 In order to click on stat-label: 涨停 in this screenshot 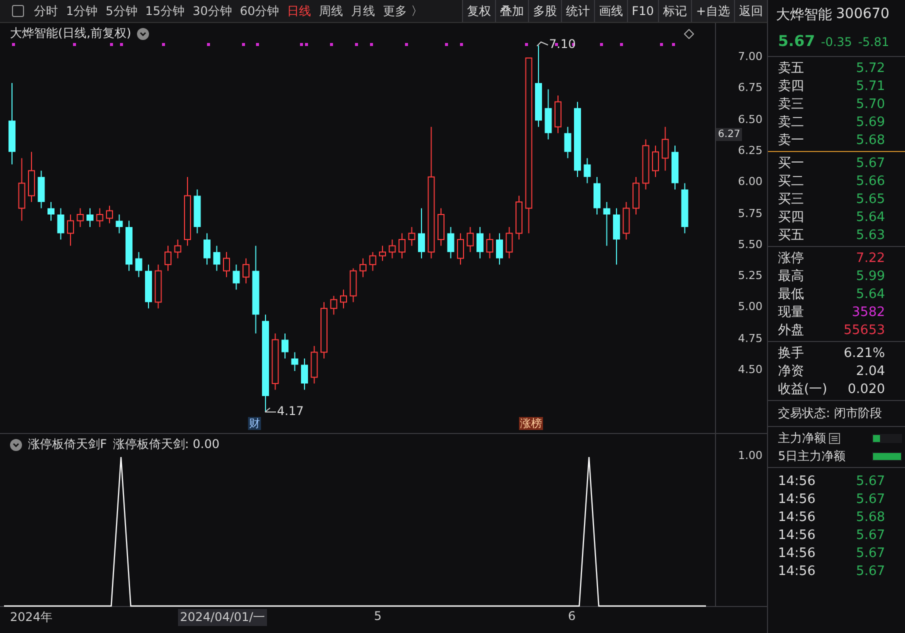, I will do `click(791, 258)`.